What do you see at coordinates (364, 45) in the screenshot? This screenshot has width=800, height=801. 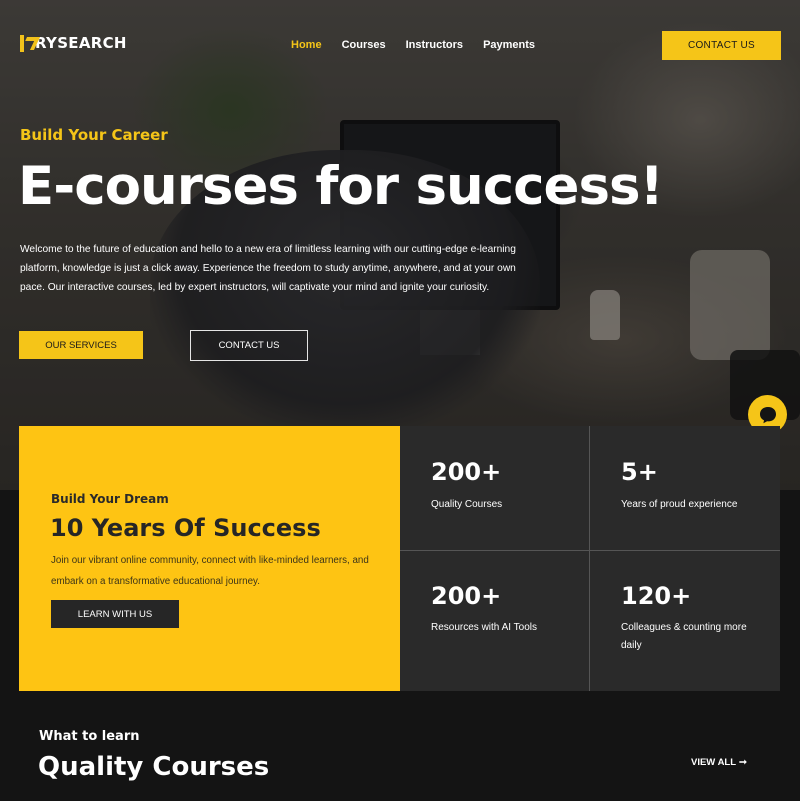 I see `nav-item-courses: Courses` at bounding box center [364, 45].